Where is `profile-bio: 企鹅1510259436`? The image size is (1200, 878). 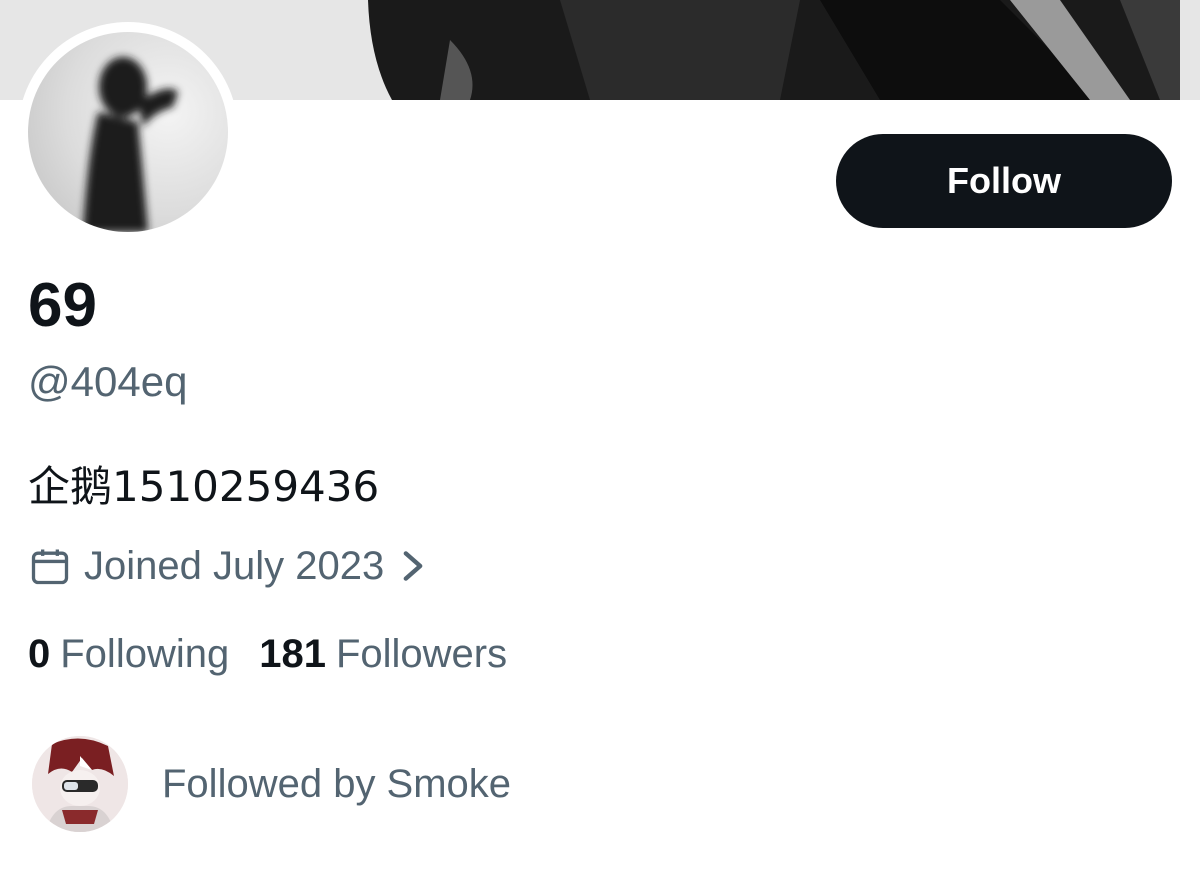 profile-bio: 企鹅1510259436 is located at coordinates (204, 486).